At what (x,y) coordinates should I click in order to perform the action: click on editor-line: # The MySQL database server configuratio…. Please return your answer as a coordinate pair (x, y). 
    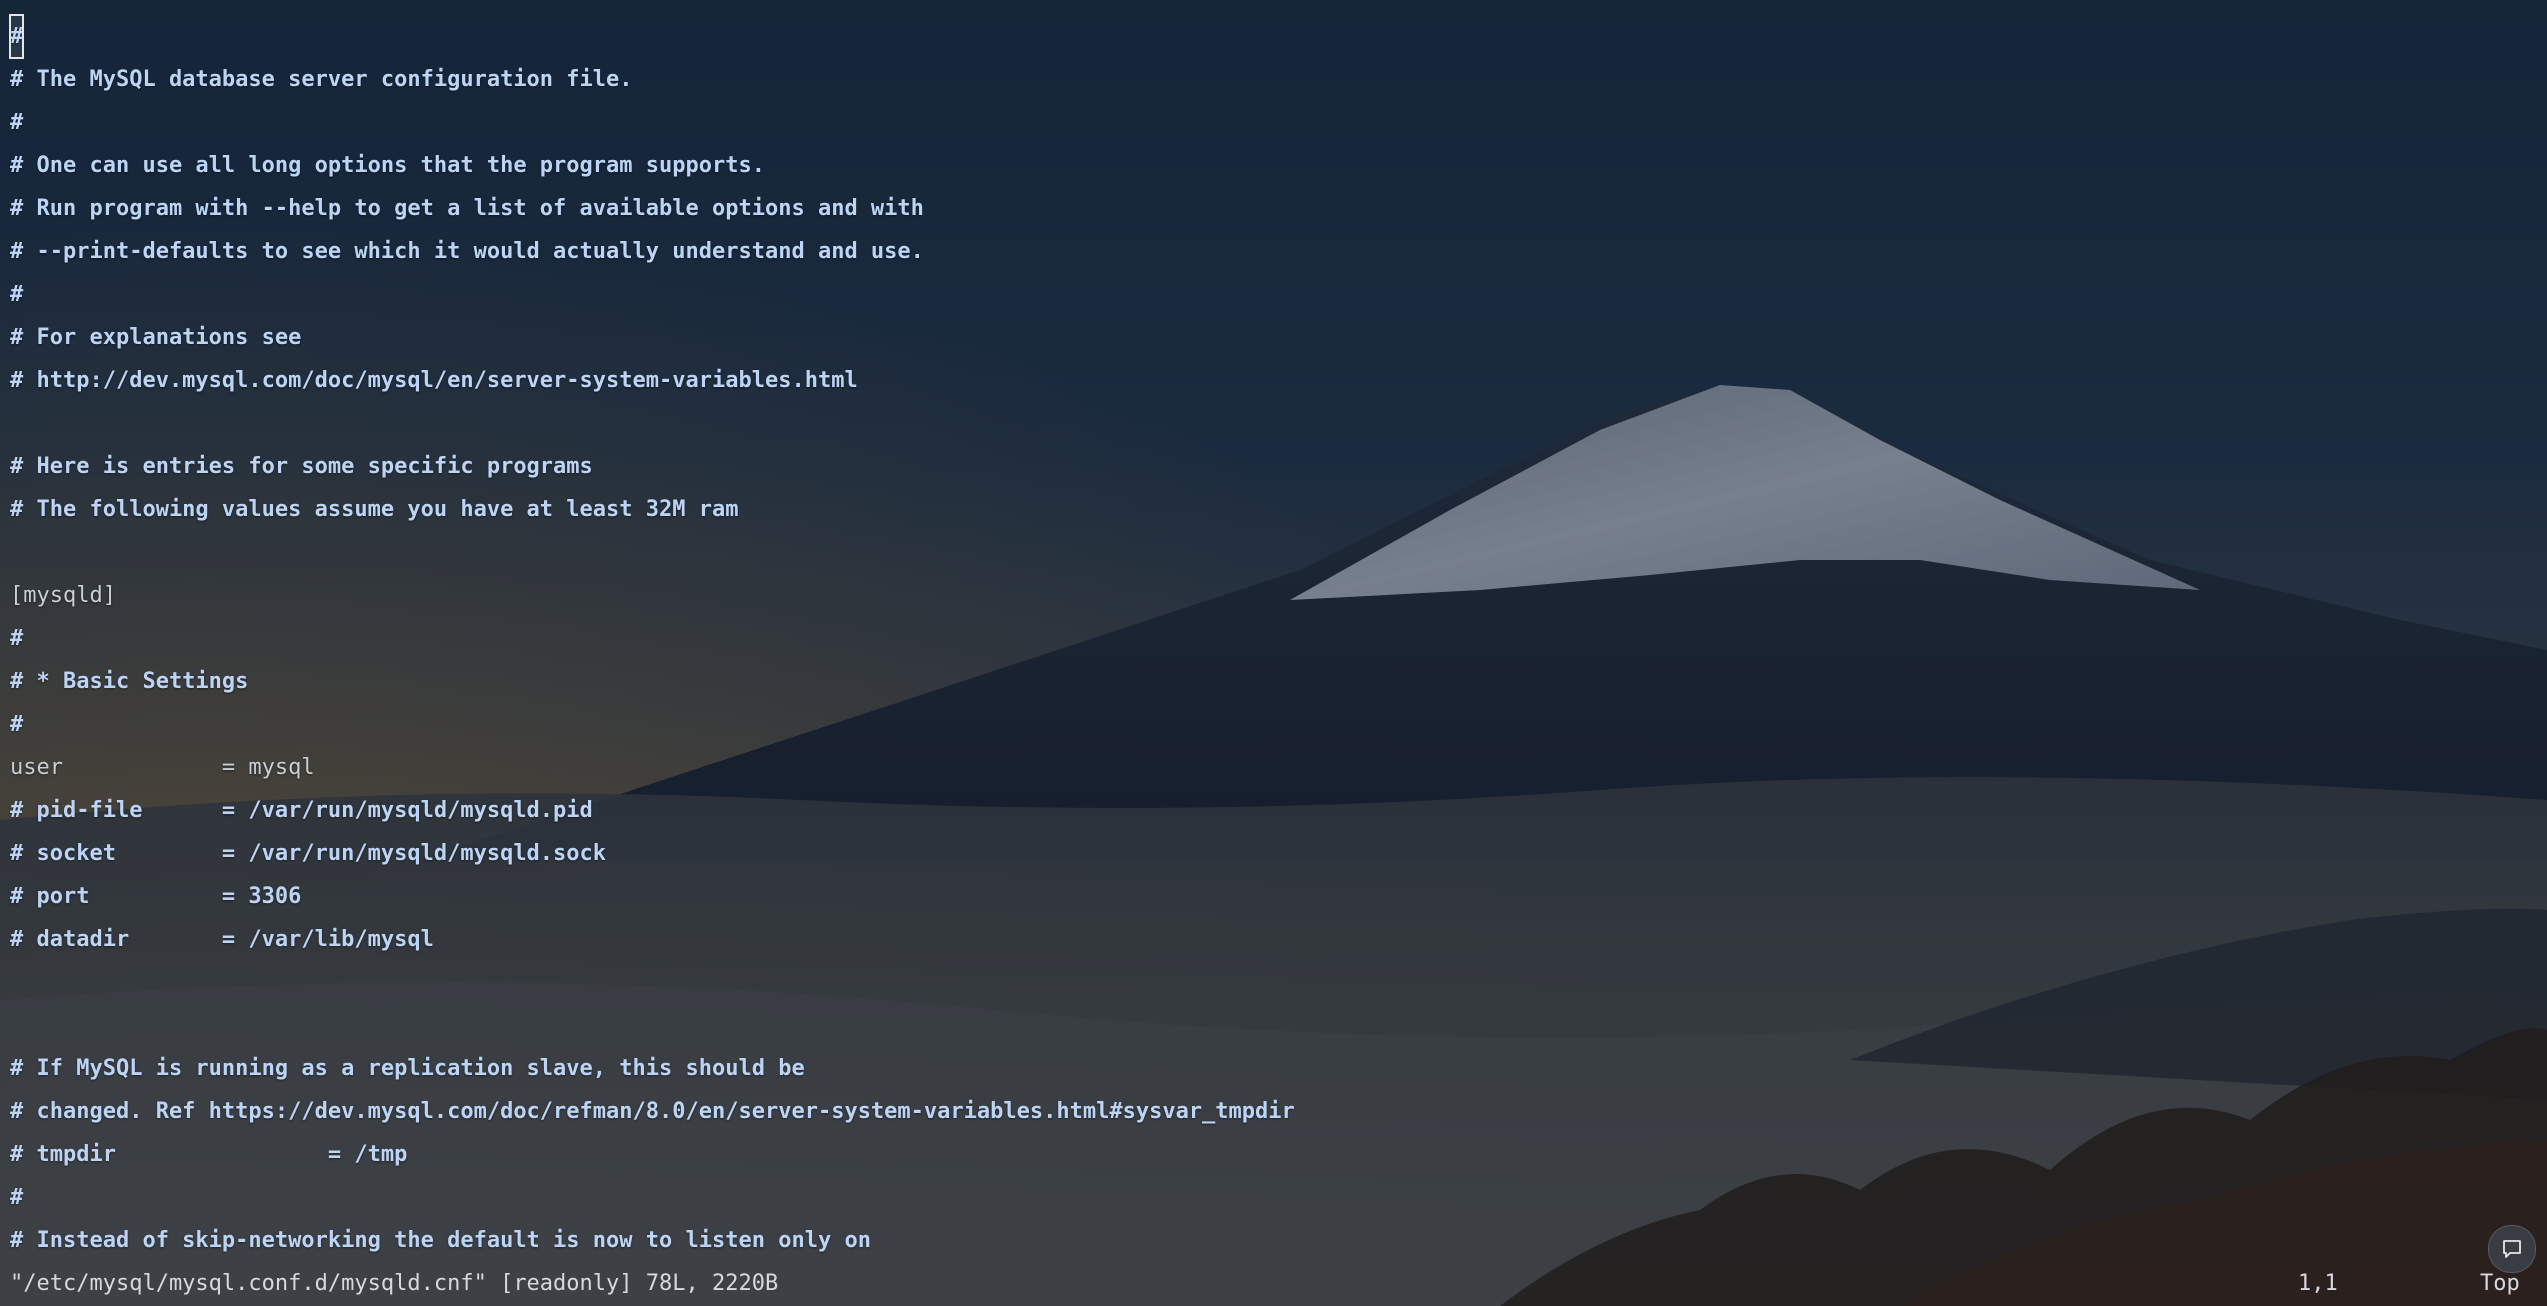
    Looking at the image, I should click on (652, 79).